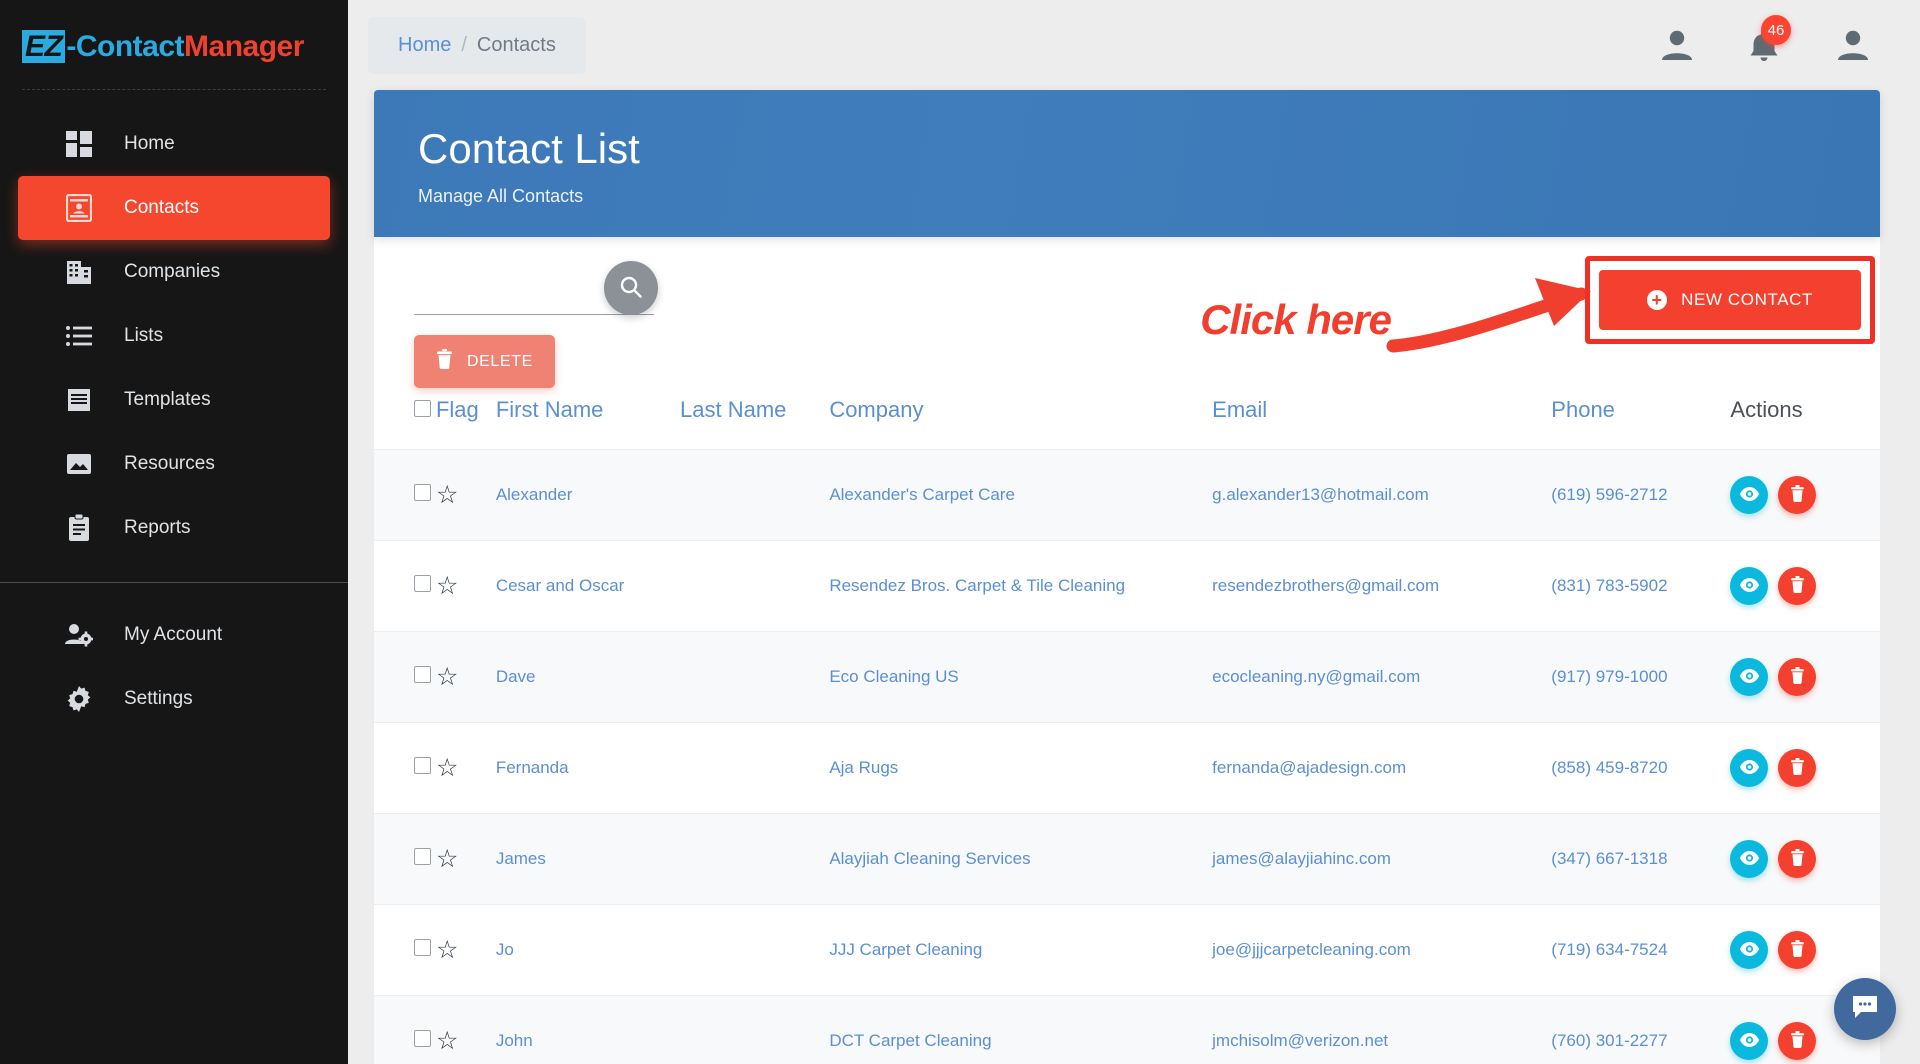  I want to click on column-header-email: Email, so click(1381, 418).